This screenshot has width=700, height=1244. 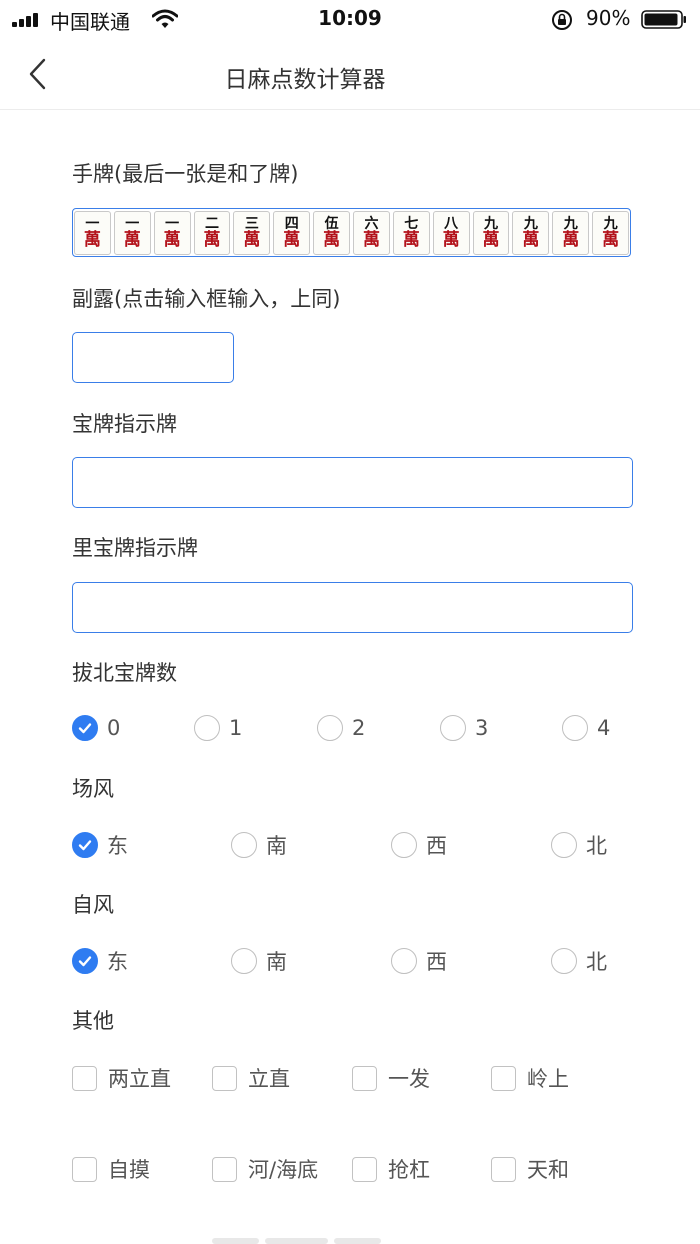 What do you see at coordinates (129, 1170) in the screenshot?
I see `checkbox-label: 自摸` at bounding box center [129, 1170].